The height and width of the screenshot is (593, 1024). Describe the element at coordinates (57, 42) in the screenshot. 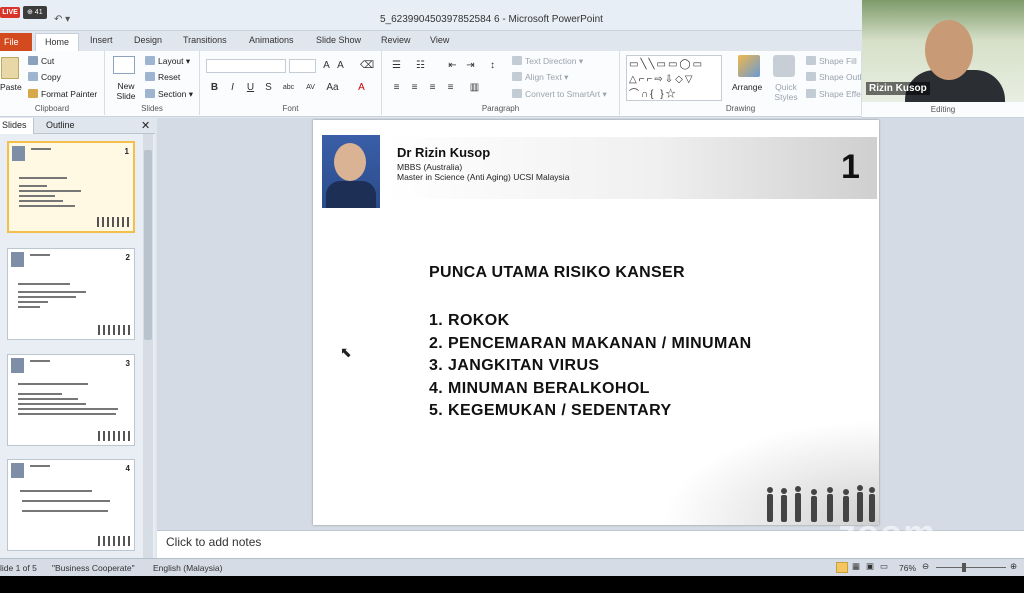

I see `tab-home: Home` at that location.